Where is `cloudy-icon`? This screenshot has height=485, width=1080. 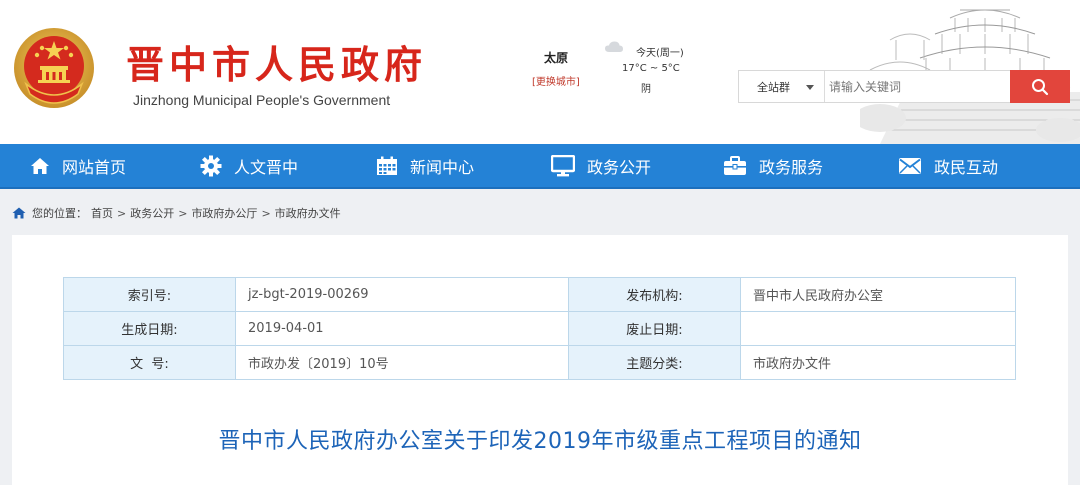 cloudy-icon is located at coordinates (614, 46).